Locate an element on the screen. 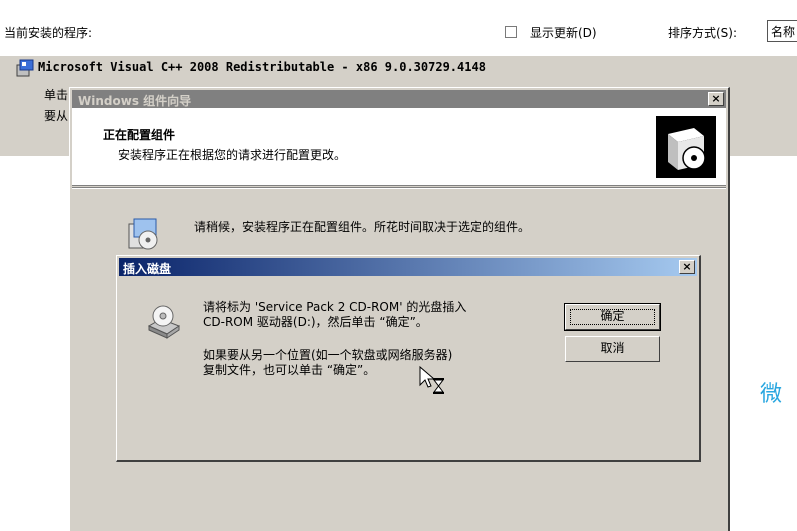  wizard-wait-icon is located at coordinates (143, 234).